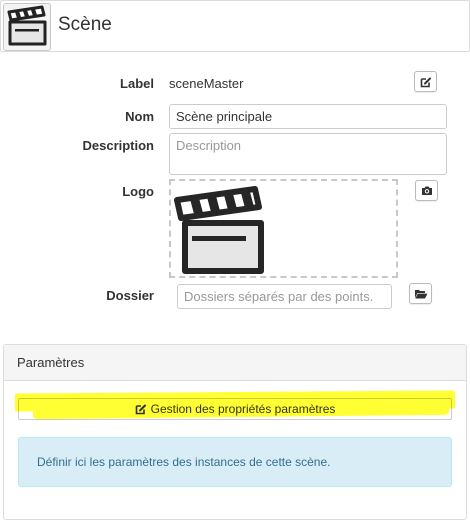 The image size is (470, 530). I want to click on nom-input, so click(308, 116).